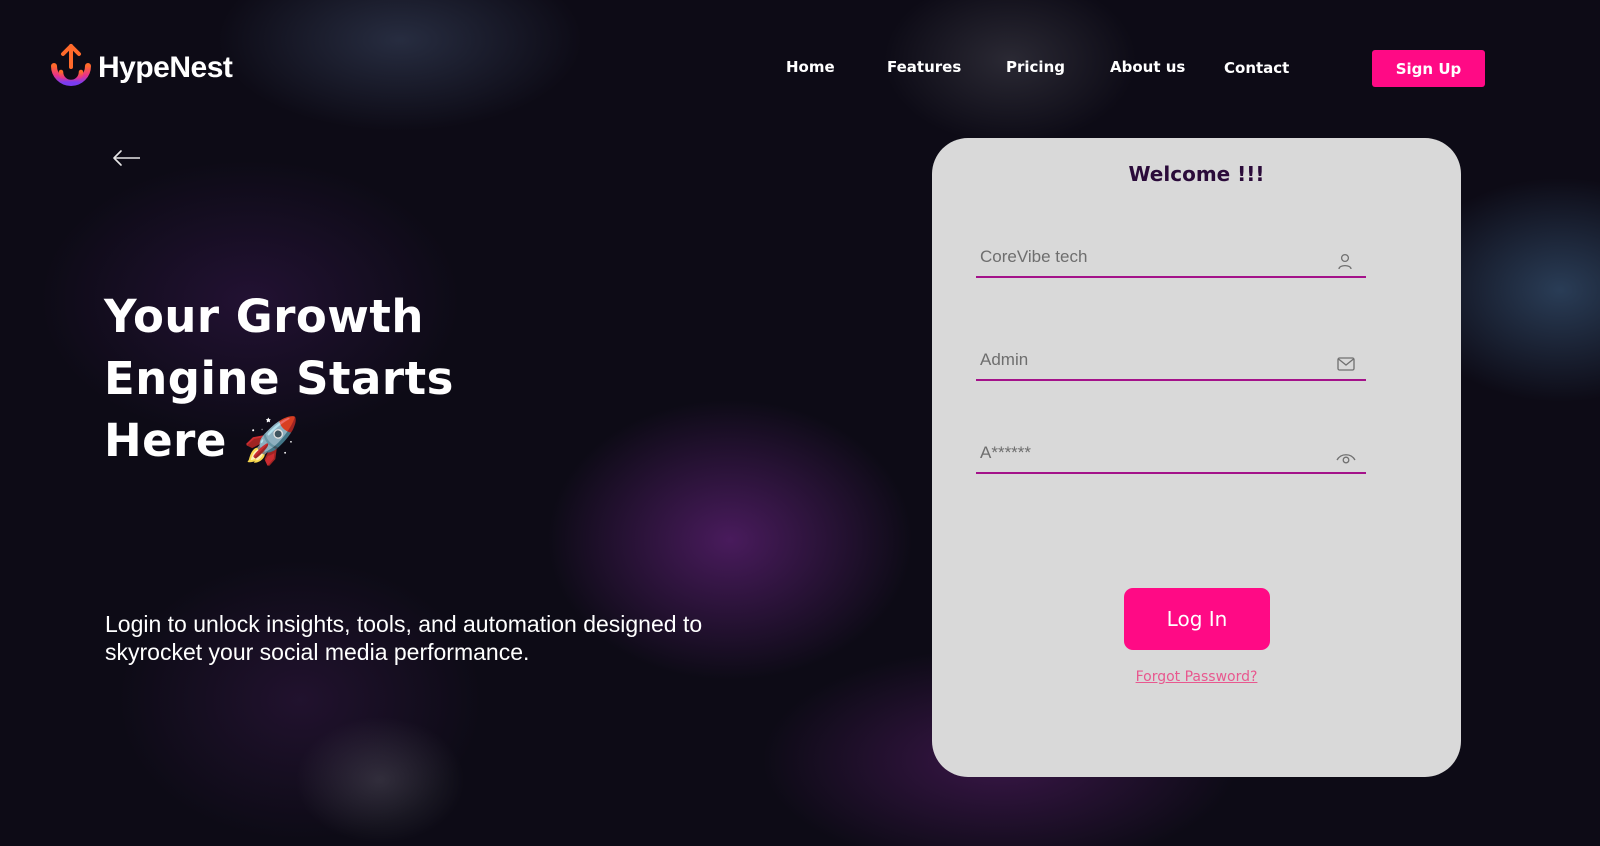 The width and height of the screenshot is (1600, 846). I want to click on nav-about-us: About us, so click(1147, 67).